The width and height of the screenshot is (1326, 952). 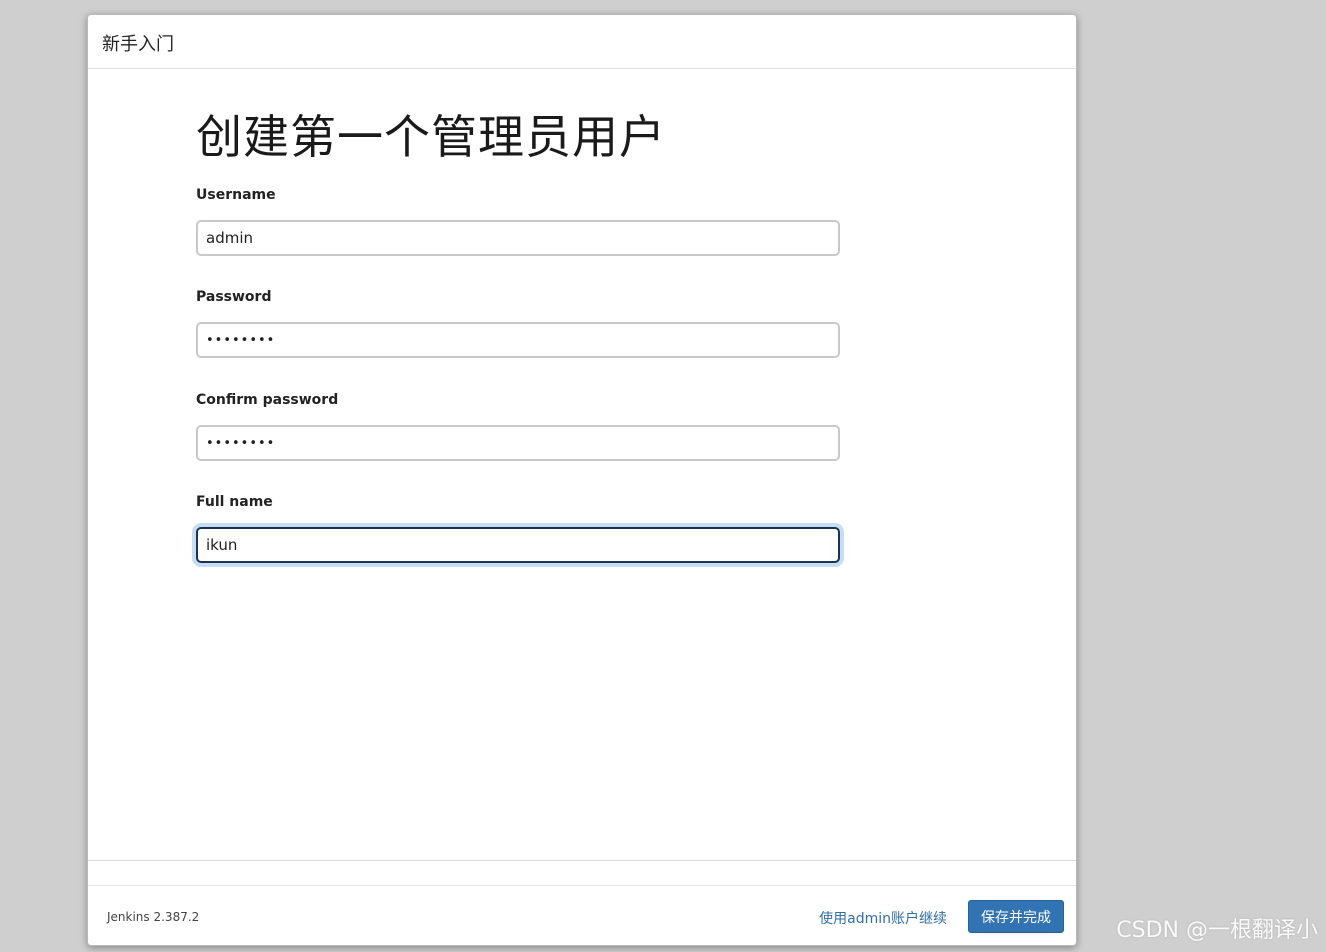 I want to click on footer-divider, so click(x=582, y=860).